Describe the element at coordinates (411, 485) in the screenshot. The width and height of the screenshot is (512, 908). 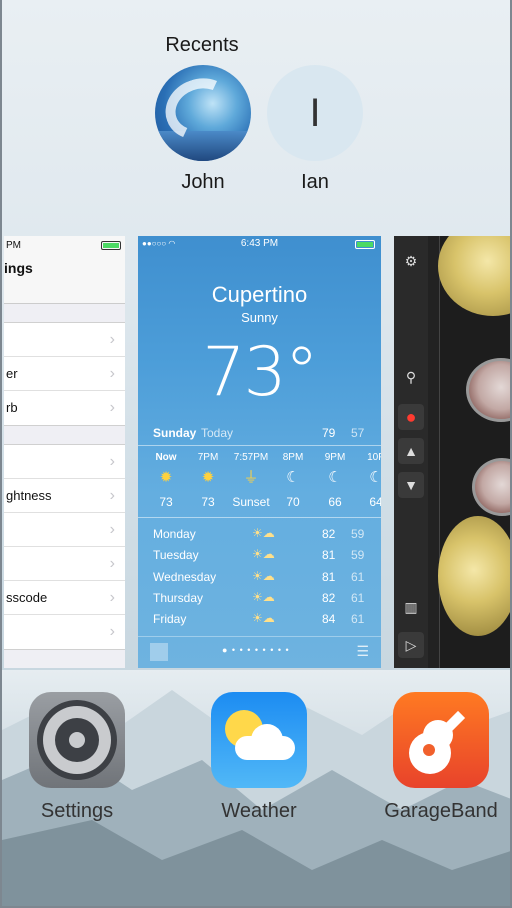
I see `play-down-button: ▼` at that location.